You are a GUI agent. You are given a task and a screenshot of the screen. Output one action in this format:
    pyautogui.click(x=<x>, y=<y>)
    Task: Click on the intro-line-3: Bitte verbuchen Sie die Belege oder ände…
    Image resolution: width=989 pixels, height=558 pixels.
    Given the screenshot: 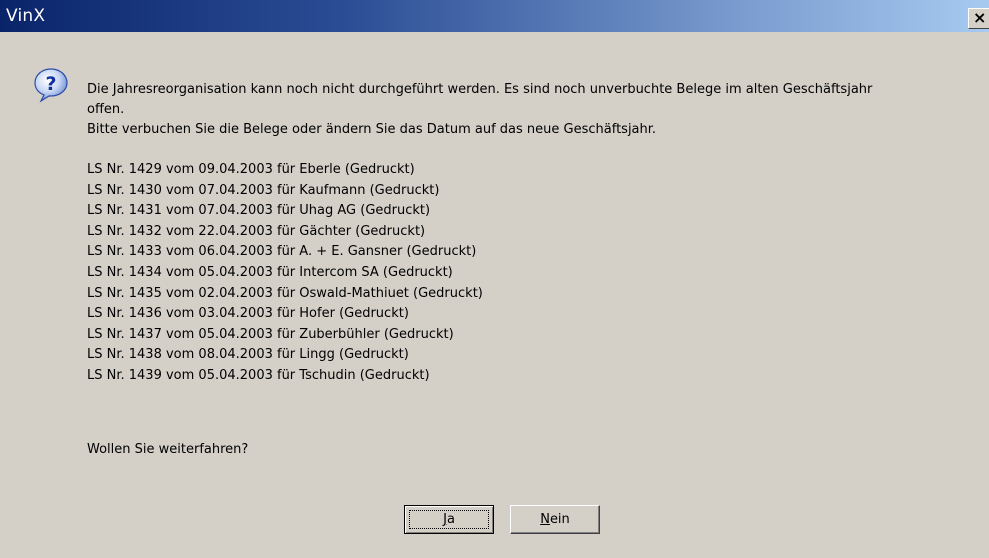 What is the action you would take?
    pyautogui.click(x=372, y=129)
    